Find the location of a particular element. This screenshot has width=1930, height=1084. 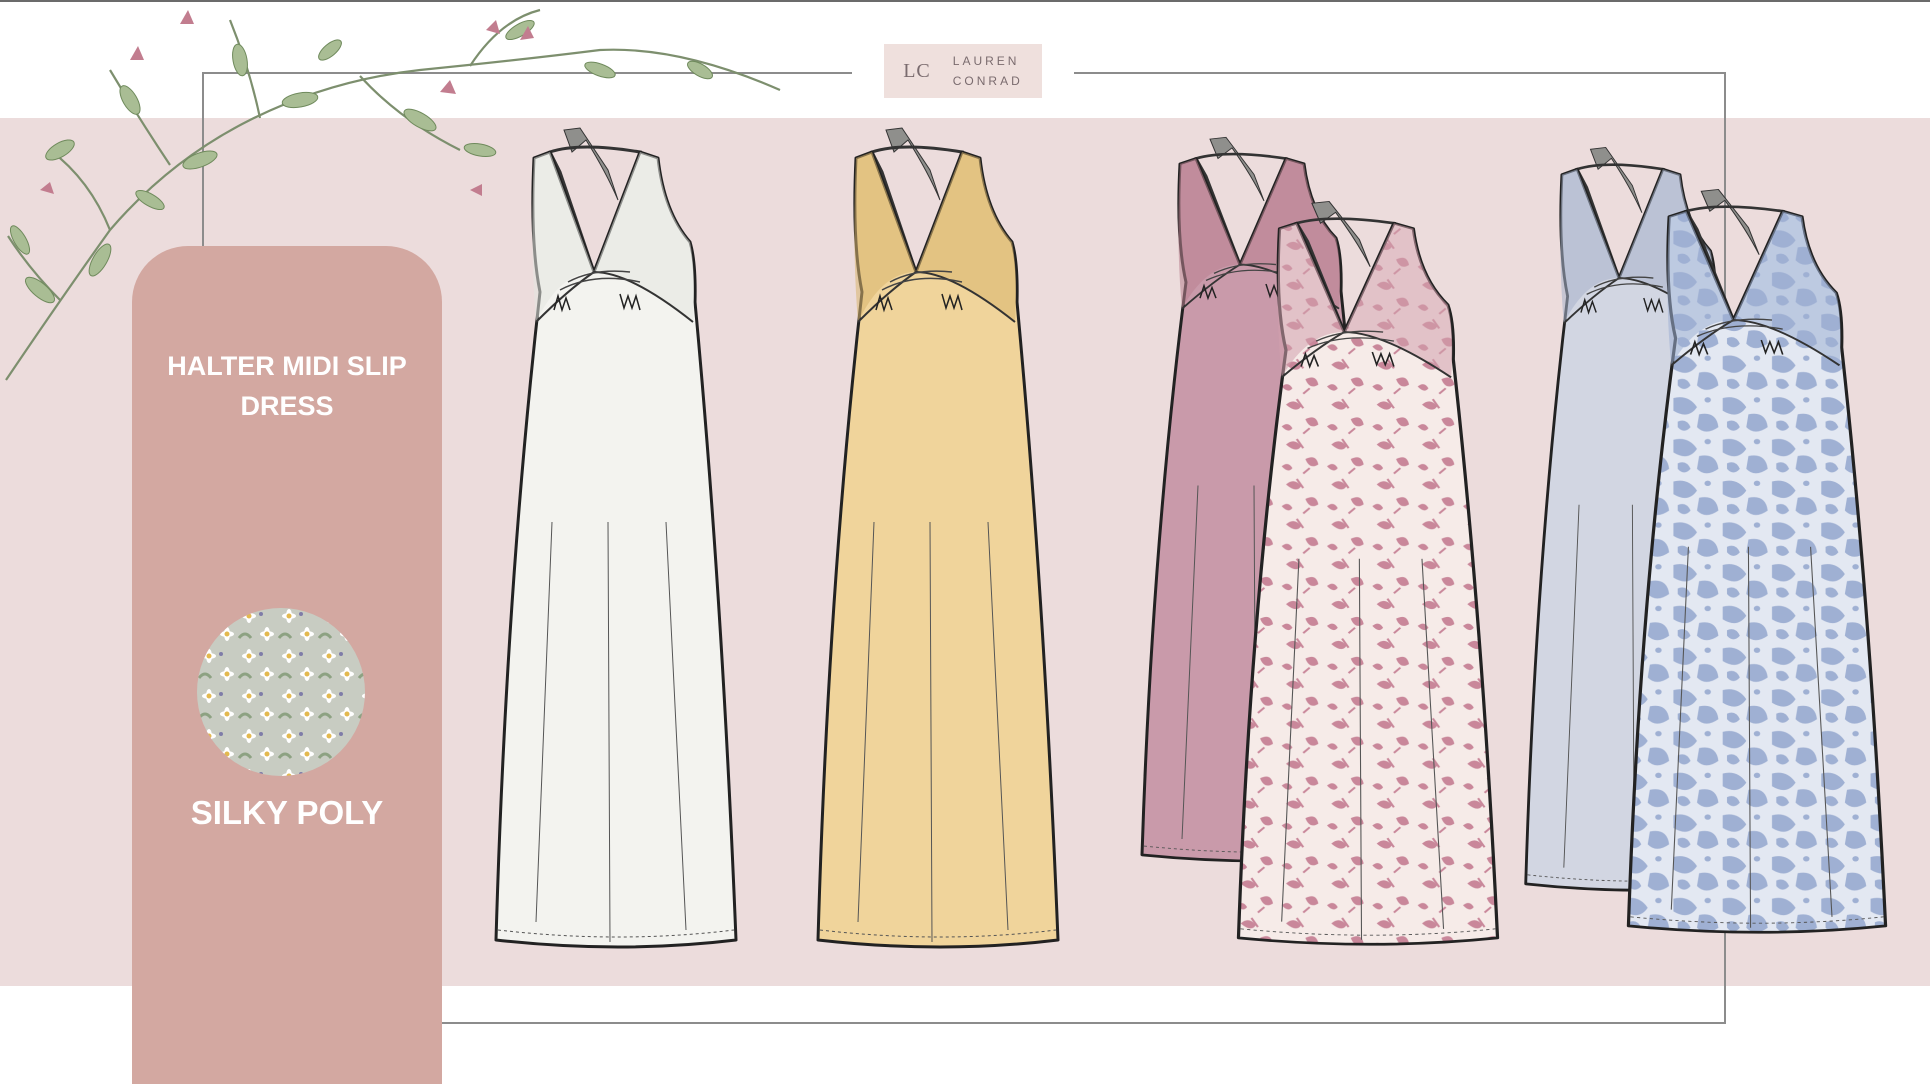

product-info-panel: HALTER MIDI SLIP DRESS SILKY POLY is located at coordinates (287, 665).